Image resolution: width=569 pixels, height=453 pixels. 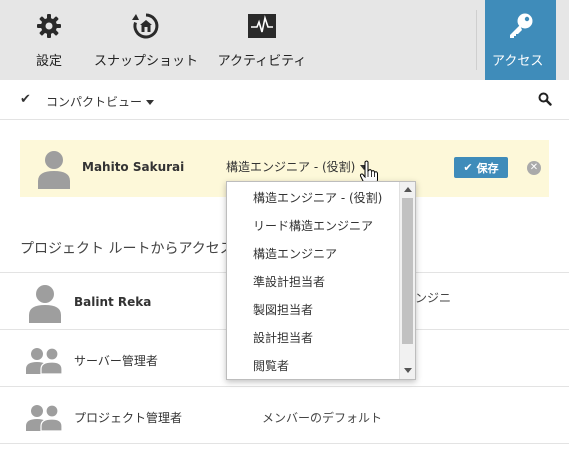 I want to click on snapshot-icon, so click(x=146, y=26).